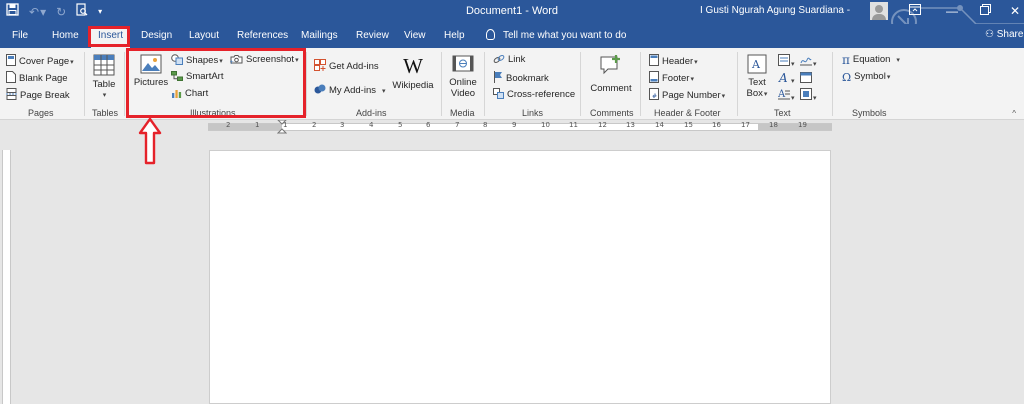 This screenshot has width=1024, height=404. What do you see at coordinates (61, 12) in the screenshot?
I see `redo-icon: ↻` at bounding box center [61, 12].